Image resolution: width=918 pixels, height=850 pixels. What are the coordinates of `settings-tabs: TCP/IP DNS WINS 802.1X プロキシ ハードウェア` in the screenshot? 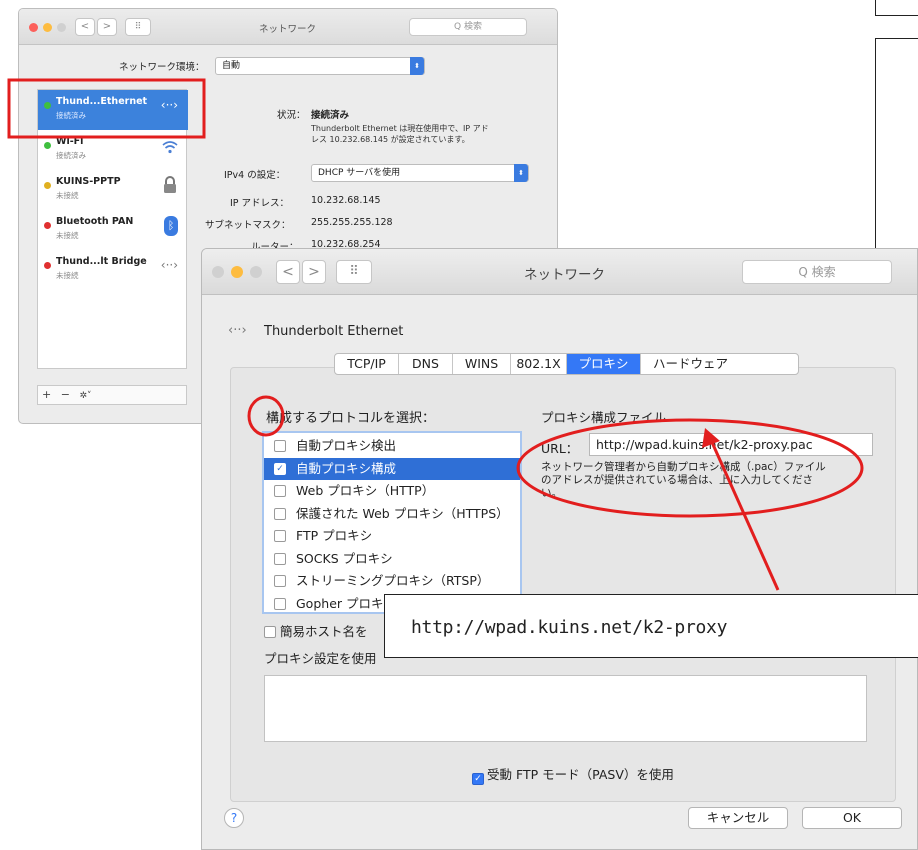 It's located at (566, 364).